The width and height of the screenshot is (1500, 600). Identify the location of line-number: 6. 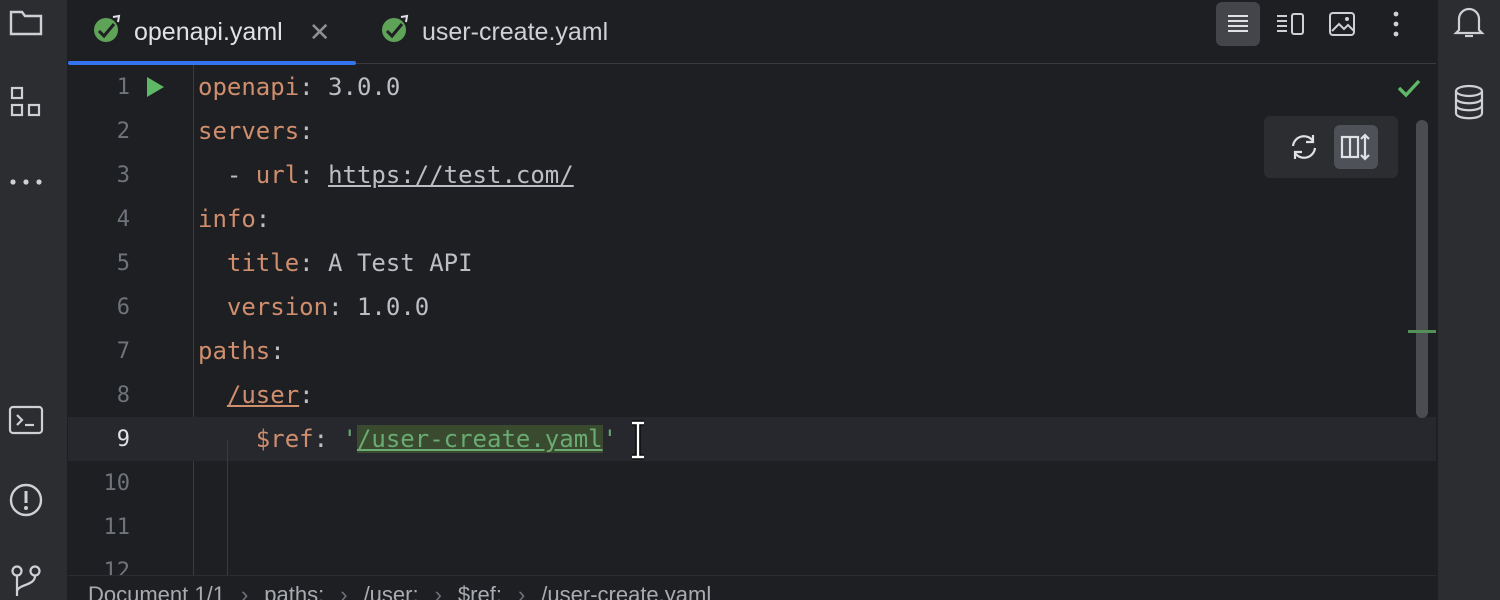
(123, 307).